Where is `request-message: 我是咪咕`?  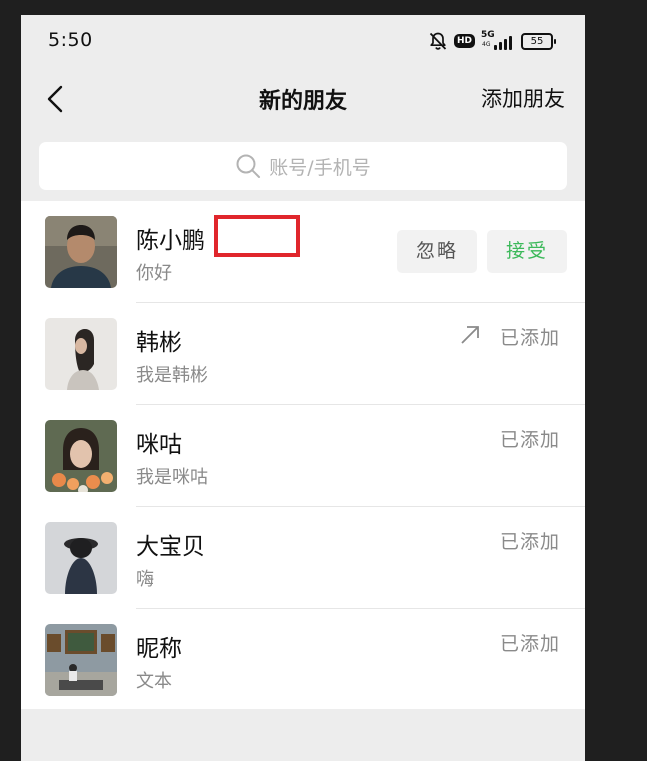
request-message: 我是咪咕 is located at coordinates (172, 477).